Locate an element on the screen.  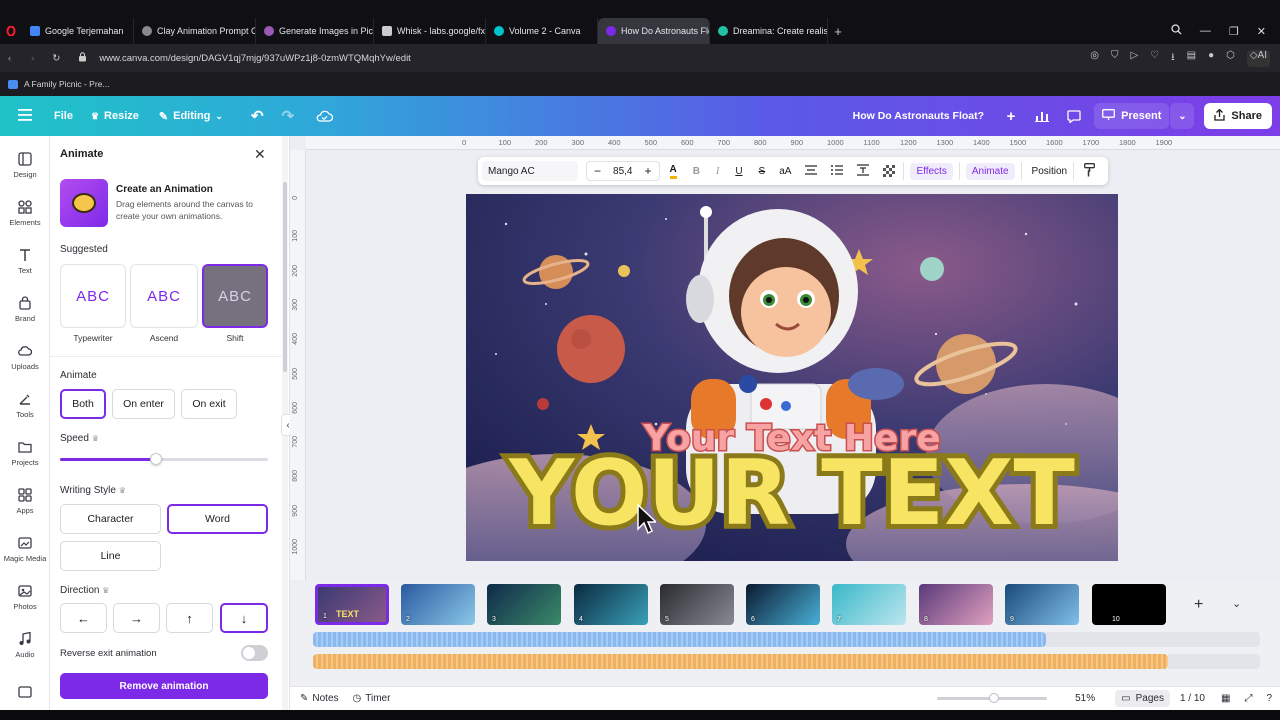
animate-both-button: Both is located at coordinates (83, 404).